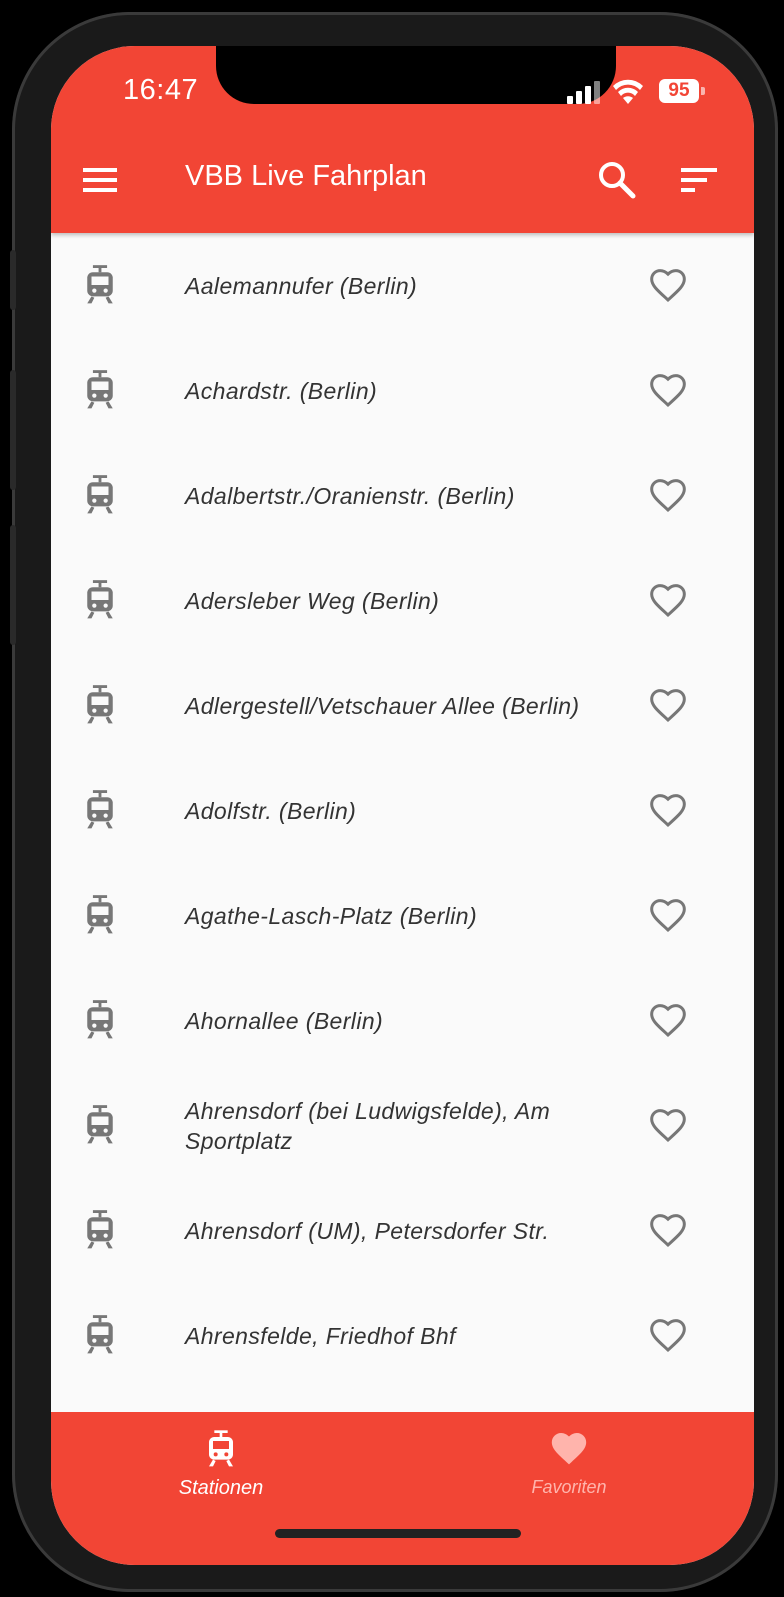 The image size is (784, 1597). I want to click on list-item: Ahrensdorf (UM), Petersdorfer Str., so click(402, 1230).